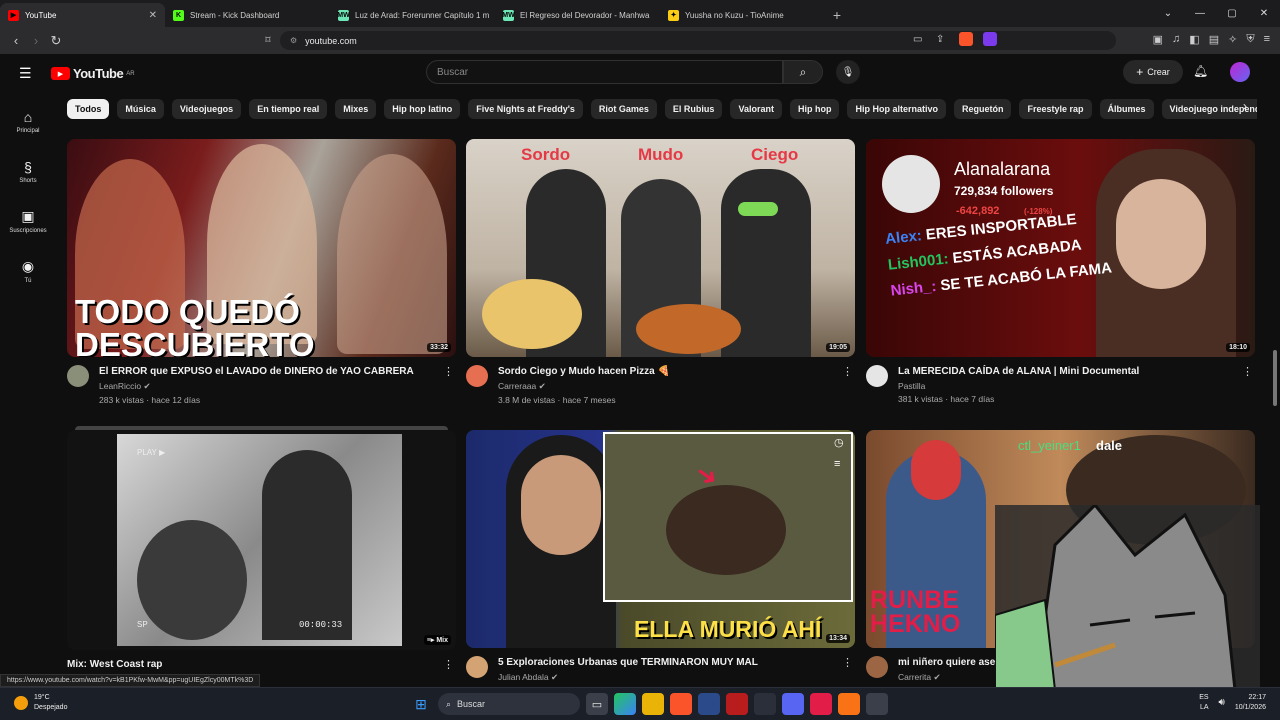 This screenshot has height=720, width=1280. I want to click on browser-tab: MW Luz de Arad: Forerunner Capítulo 1 m, so click(412, 15).